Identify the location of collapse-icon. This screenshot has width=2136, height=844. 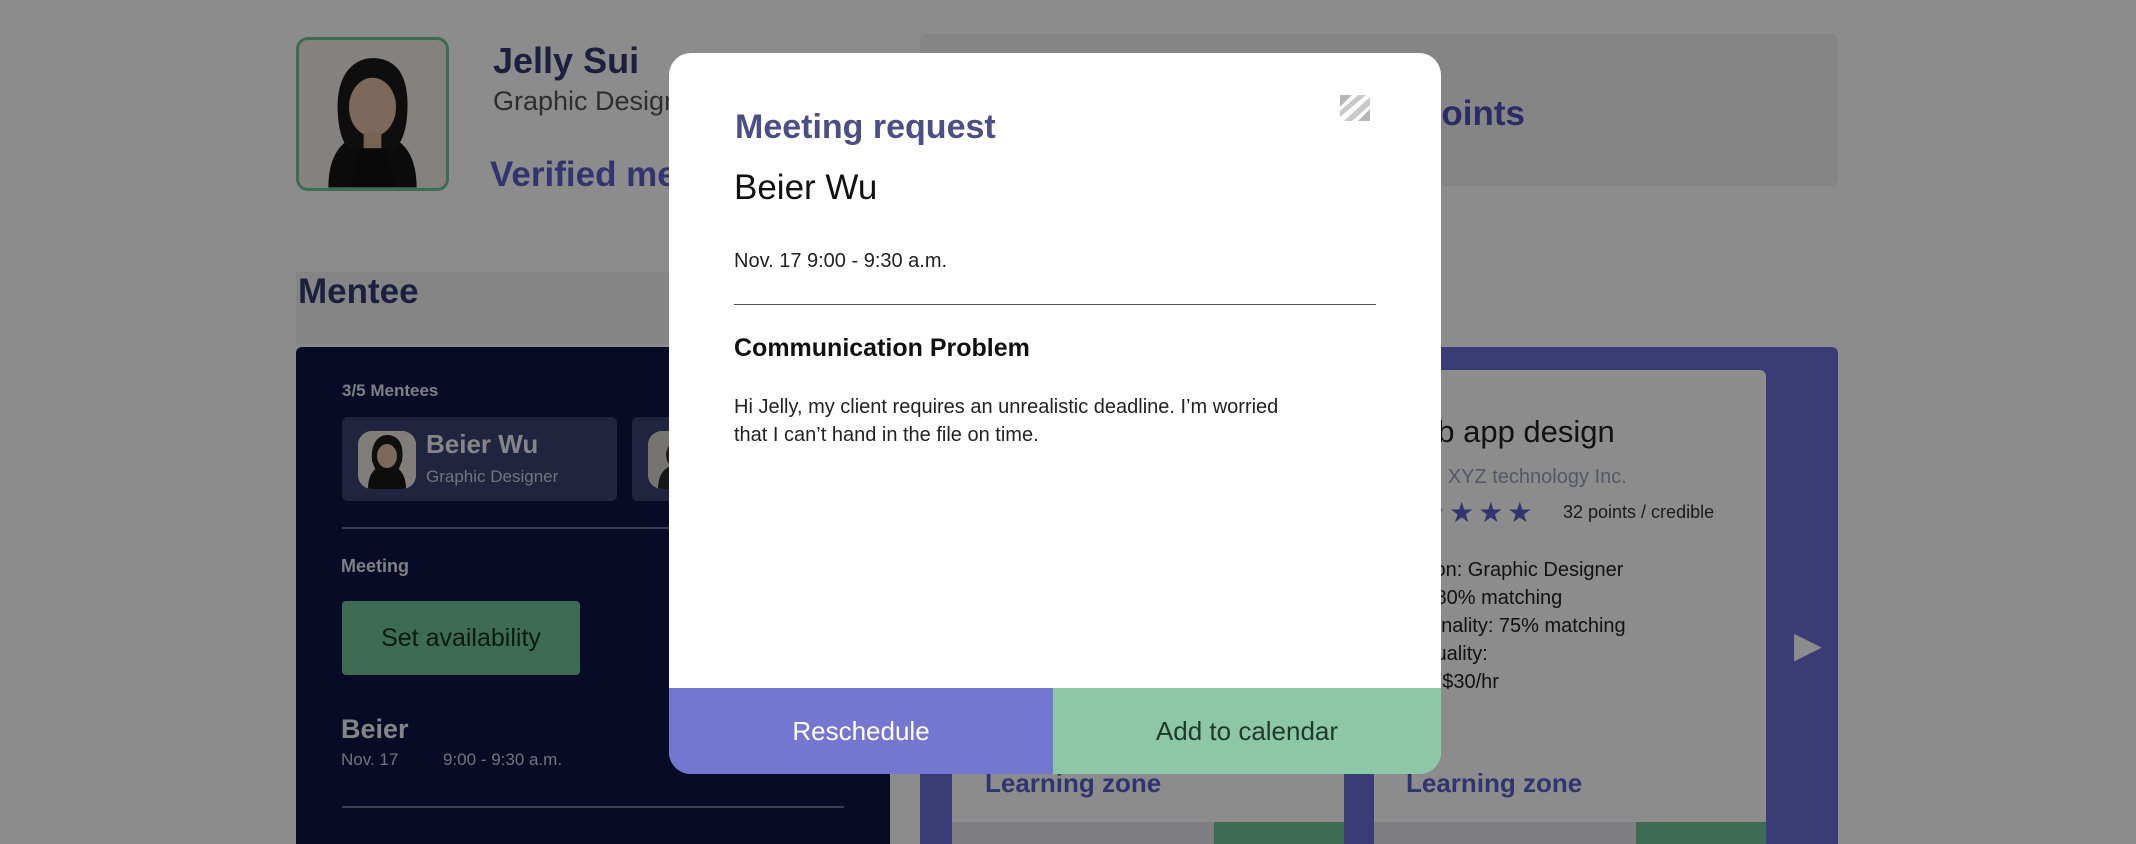
(1355, 108).